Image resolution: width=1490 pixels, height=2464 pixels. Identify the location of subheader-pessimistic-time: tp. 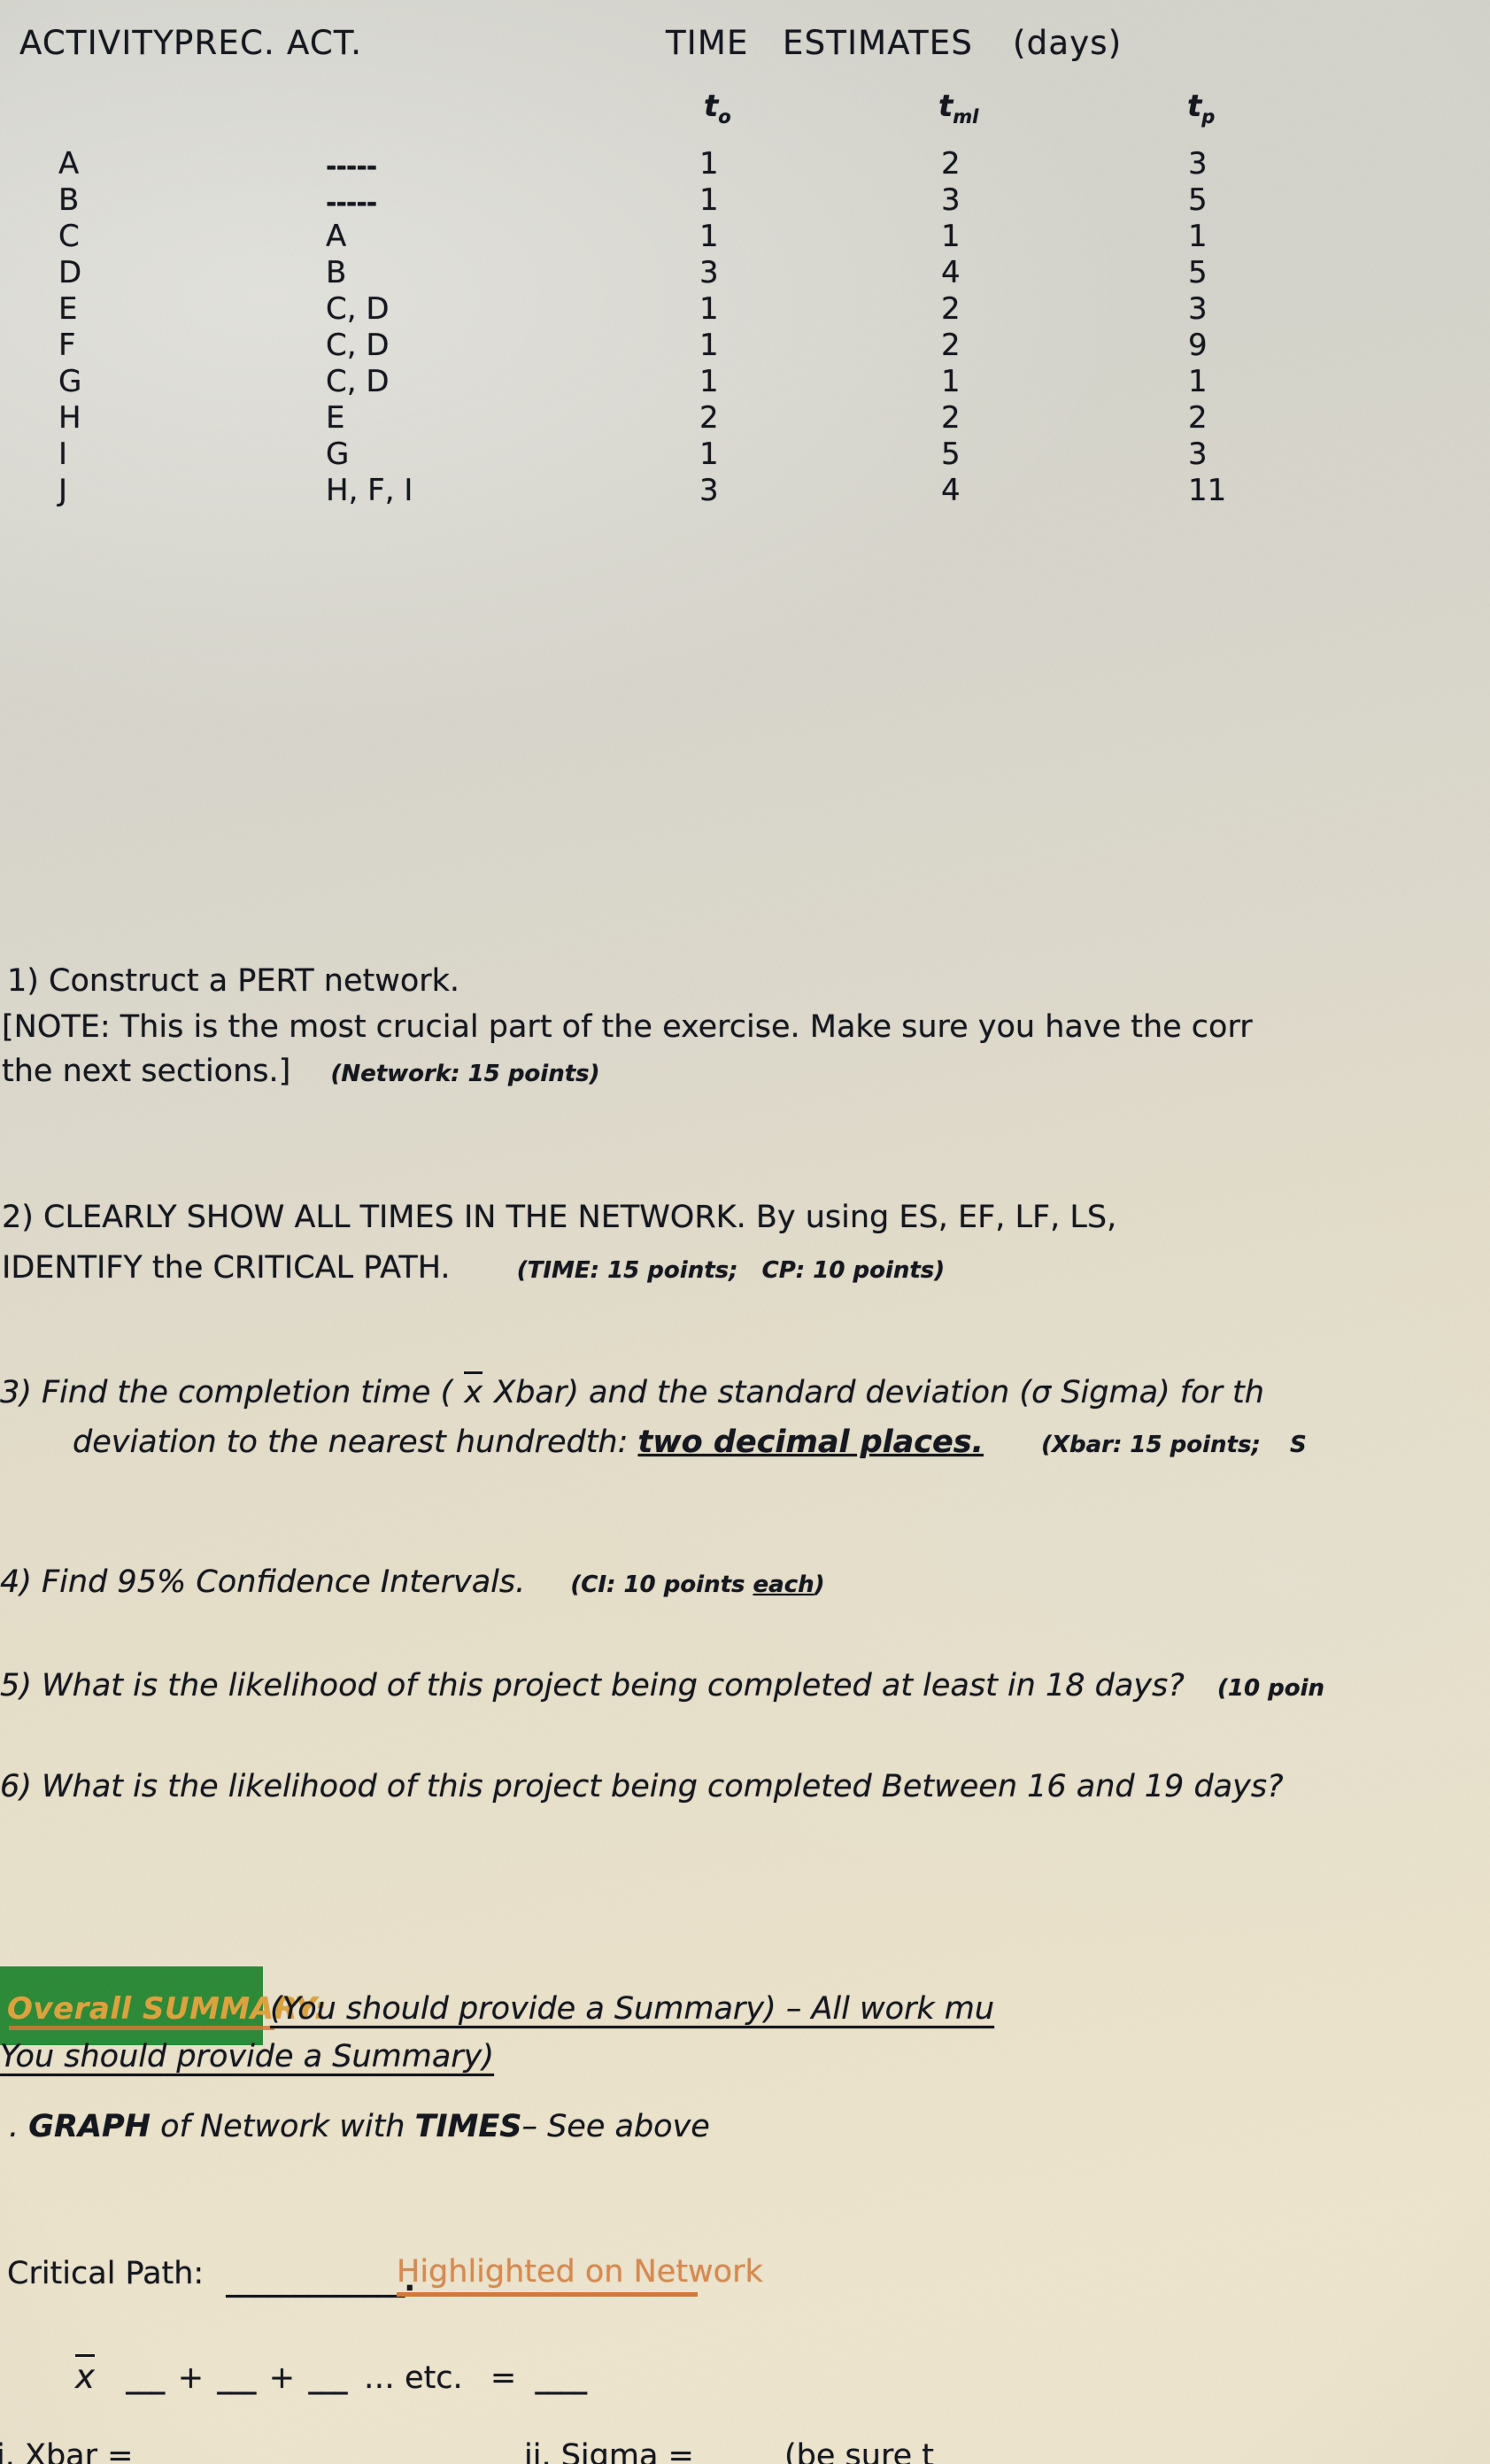
(1201, 108).